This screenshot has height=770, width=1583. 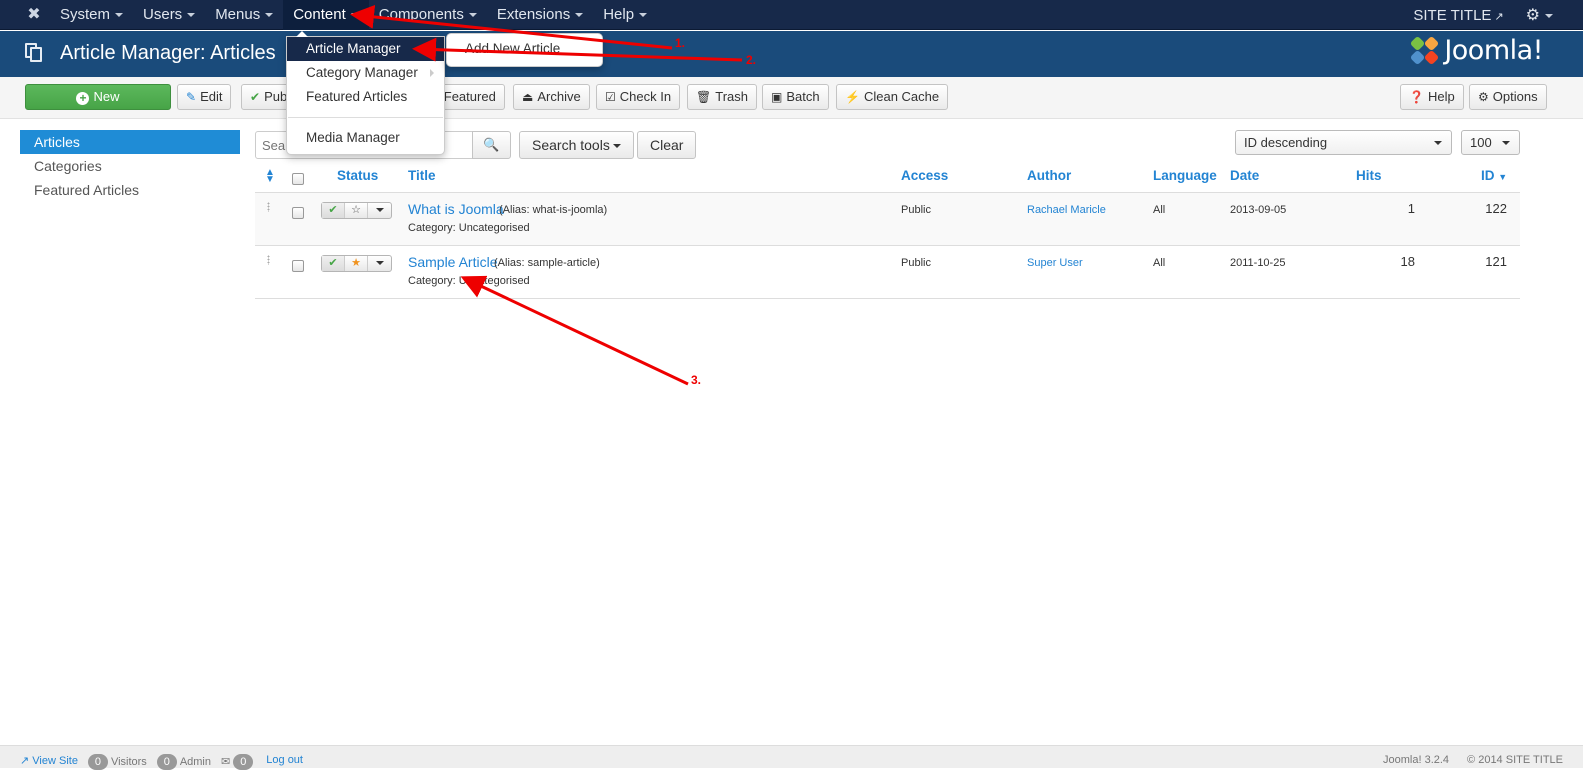 What do you see at coordinates (191, 97) in the screenshot?
I see `edit-icon: ✎` at bounding box center [191, 97].